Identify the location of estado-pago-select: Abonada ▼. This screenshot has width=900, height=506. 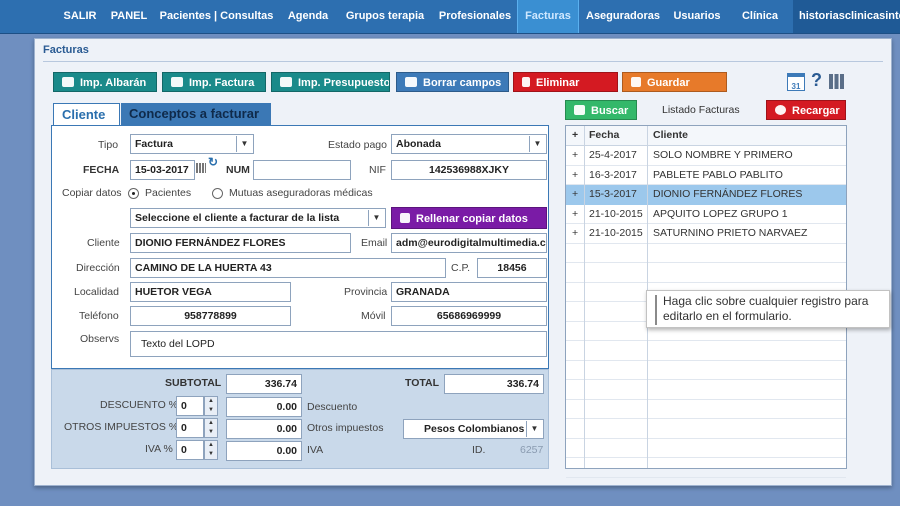
(469, 144).